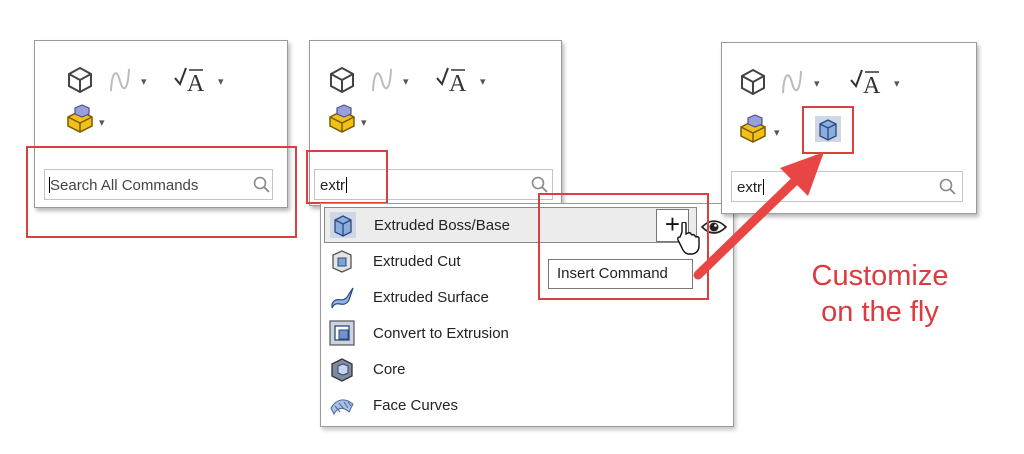 Image resolution: width=1024 pixels, height=454 pixels. Describe the element at coordinates (417, 261) in the screenshot. I see `result-label: Extruded Cut` at that location.